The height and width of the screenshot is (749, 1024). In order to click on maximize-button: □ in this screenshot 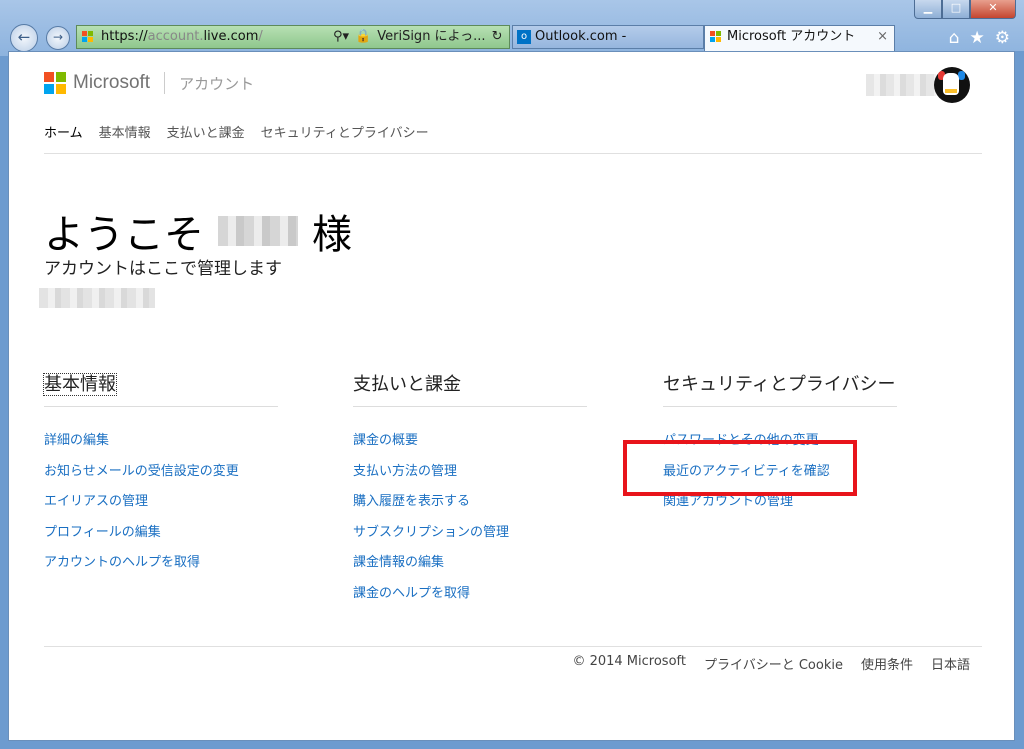, I will do `click(956, 9)`.